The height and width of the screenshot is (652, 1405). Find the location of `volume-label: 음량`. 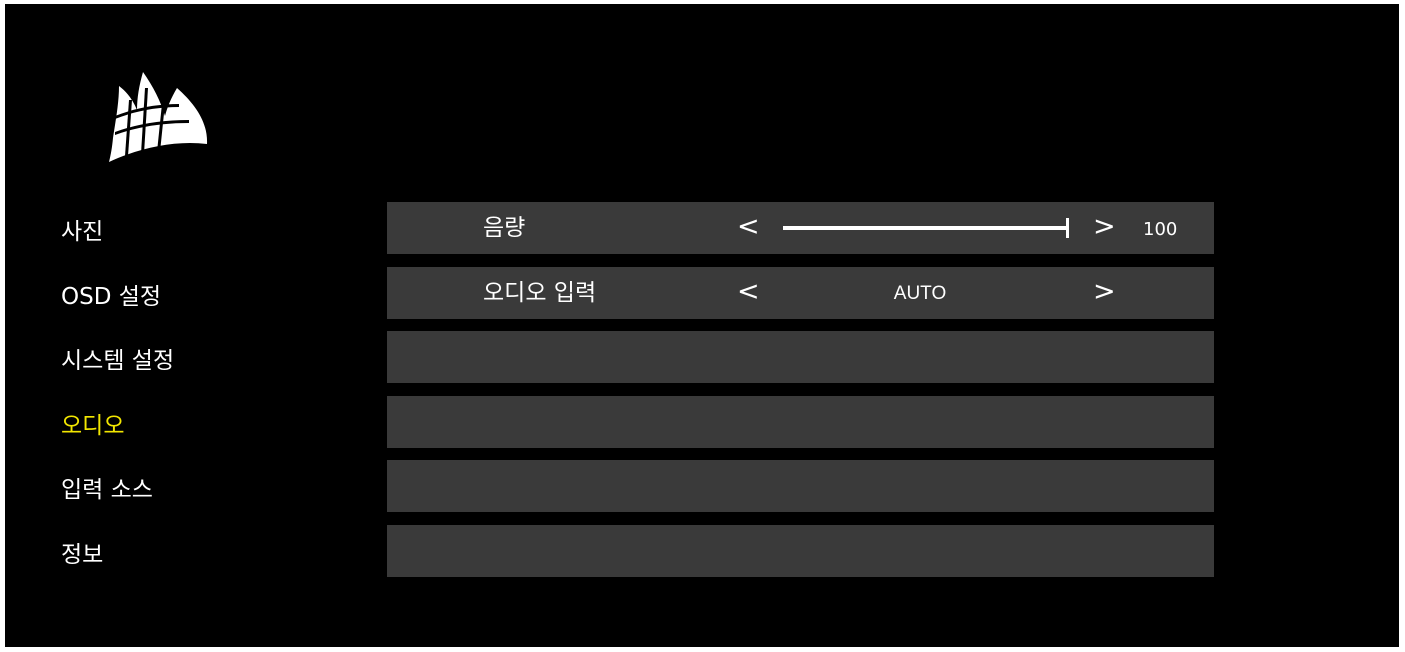

volume-label: 음량 is located at coordinates (504, 228).